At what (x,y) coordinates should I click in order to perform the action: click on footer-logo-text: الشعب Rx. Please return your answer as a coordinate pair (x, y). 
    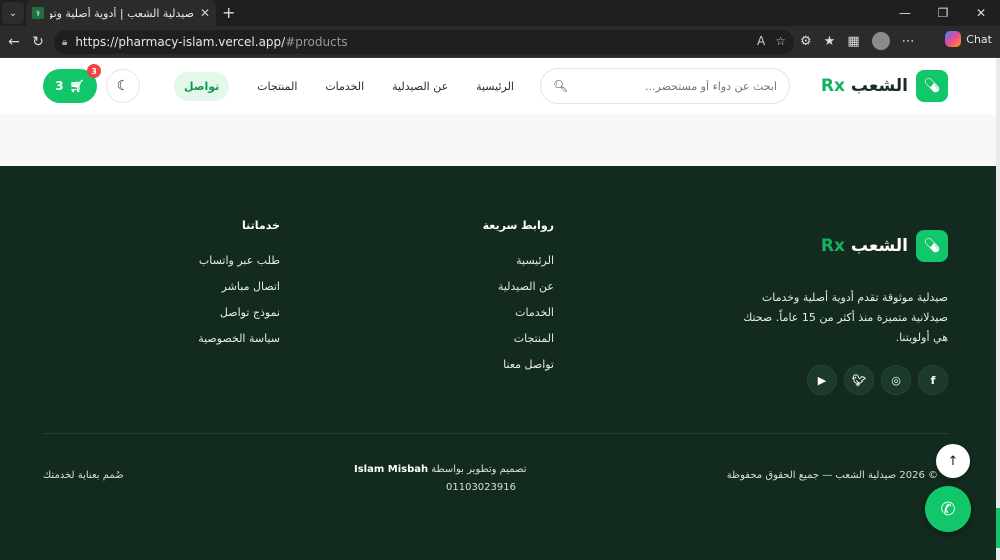
    Looking at the image, I should click on (864, 246).